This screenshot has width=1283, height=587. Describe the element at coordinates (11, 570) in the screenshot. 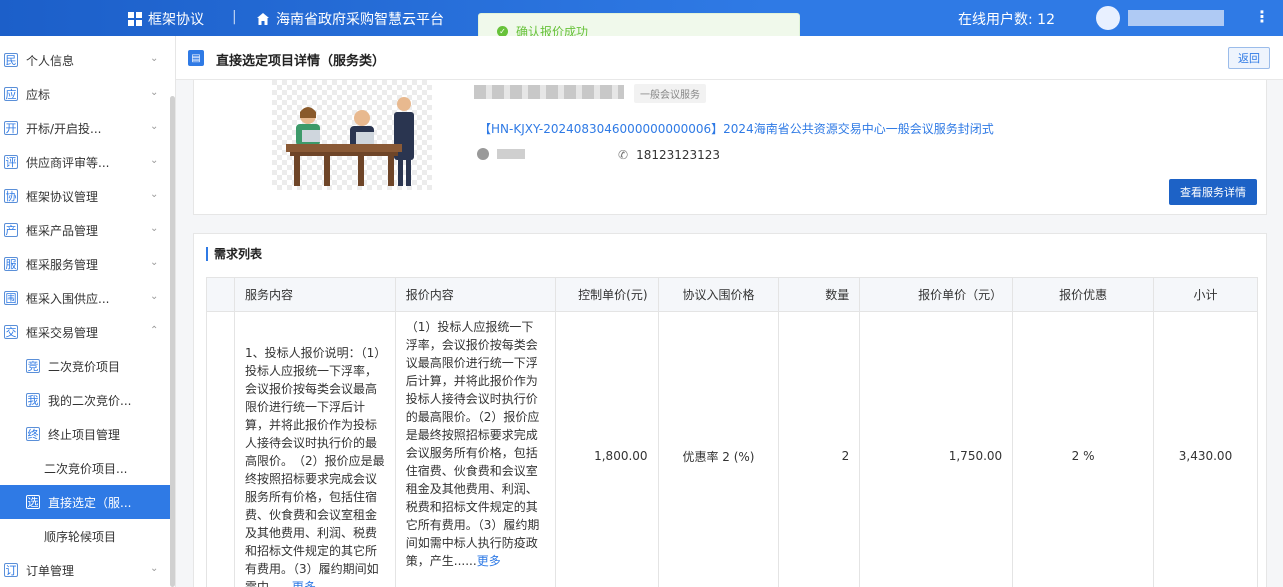

I see `order-icon: 订` at that location.